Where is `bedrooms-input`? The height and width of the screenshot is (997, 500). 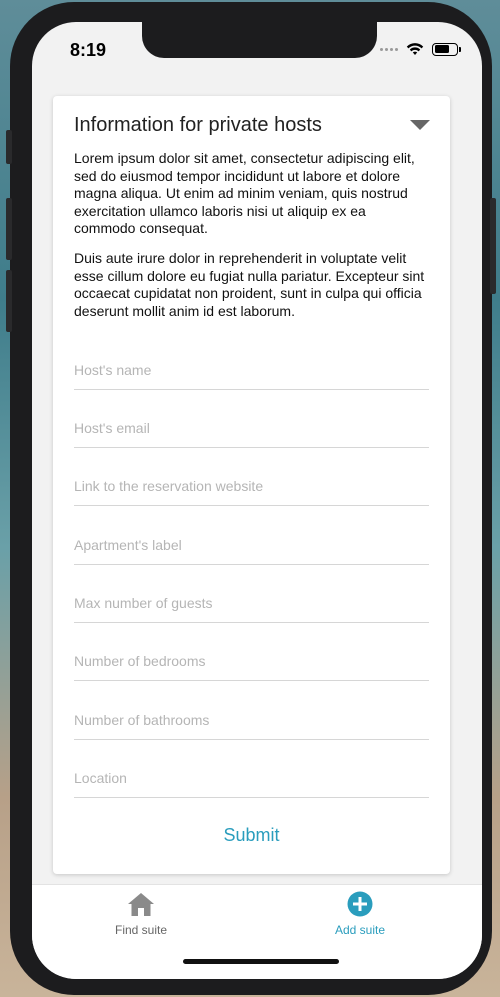 bedrooms-input is located at coordinates (251, 655).